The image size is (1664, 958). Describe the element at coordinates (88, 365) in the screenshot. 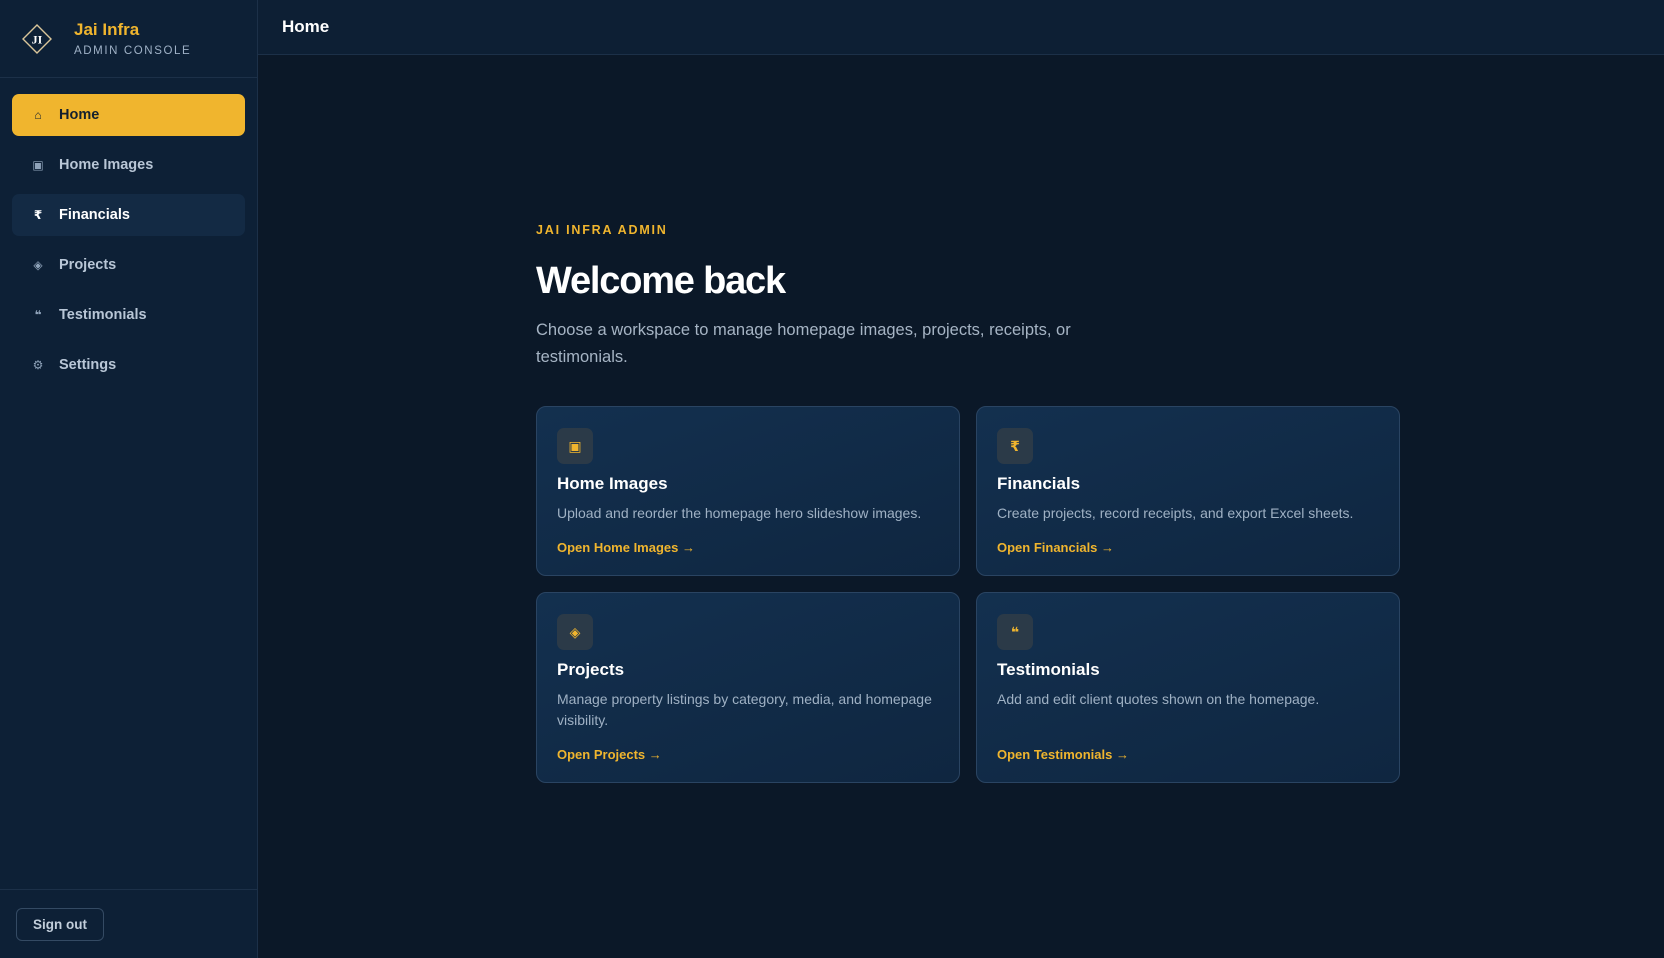

I see `sidebar-item-label: Settings` at that location.